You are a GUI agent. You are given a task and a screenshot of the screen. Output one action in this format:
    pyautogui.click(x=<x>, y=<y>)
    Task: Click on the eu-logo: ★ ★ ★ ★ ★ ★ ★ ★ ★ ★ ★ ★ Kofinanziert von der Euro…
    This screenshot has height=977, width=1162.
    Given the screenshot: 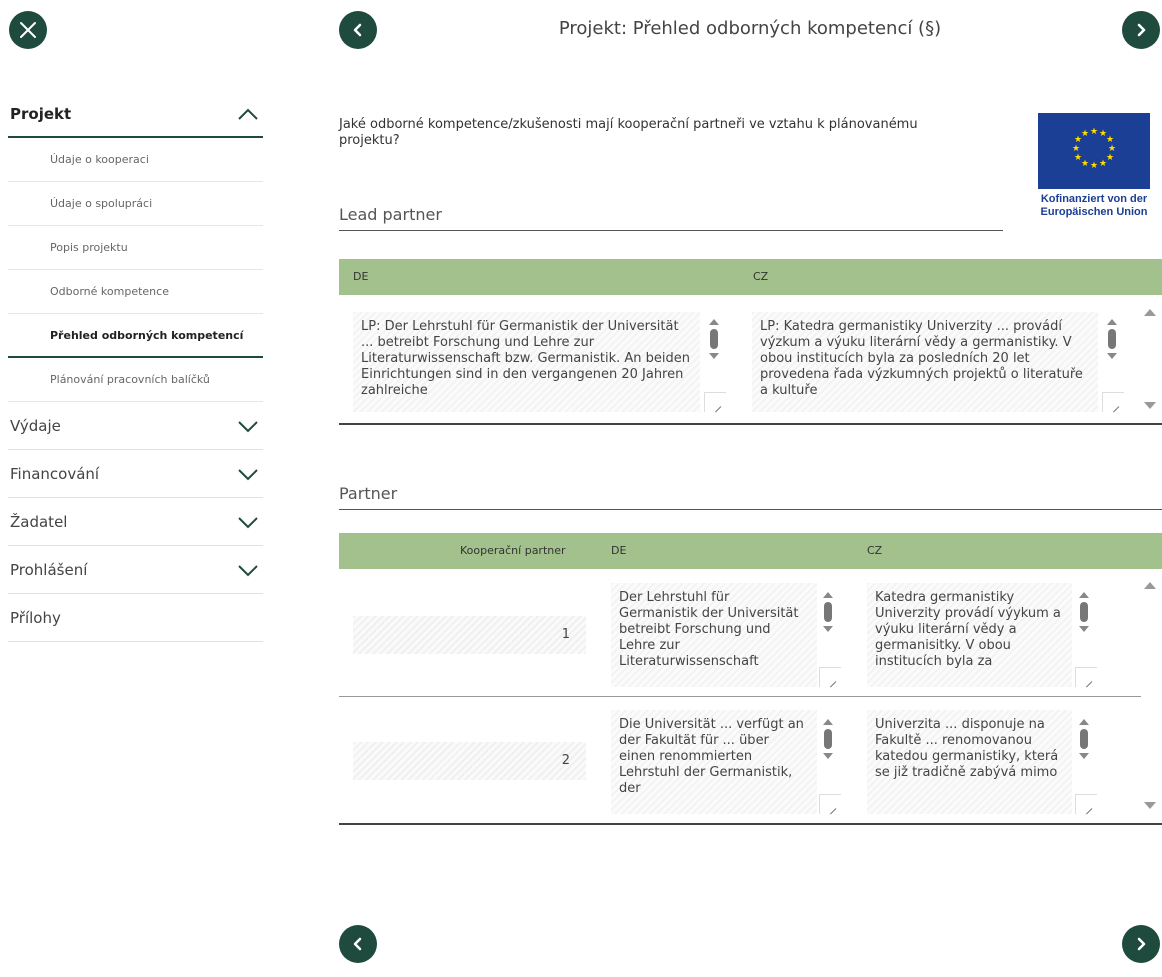 What is the action you would take?
    pyautogui.click(x=1094, y=166)
    